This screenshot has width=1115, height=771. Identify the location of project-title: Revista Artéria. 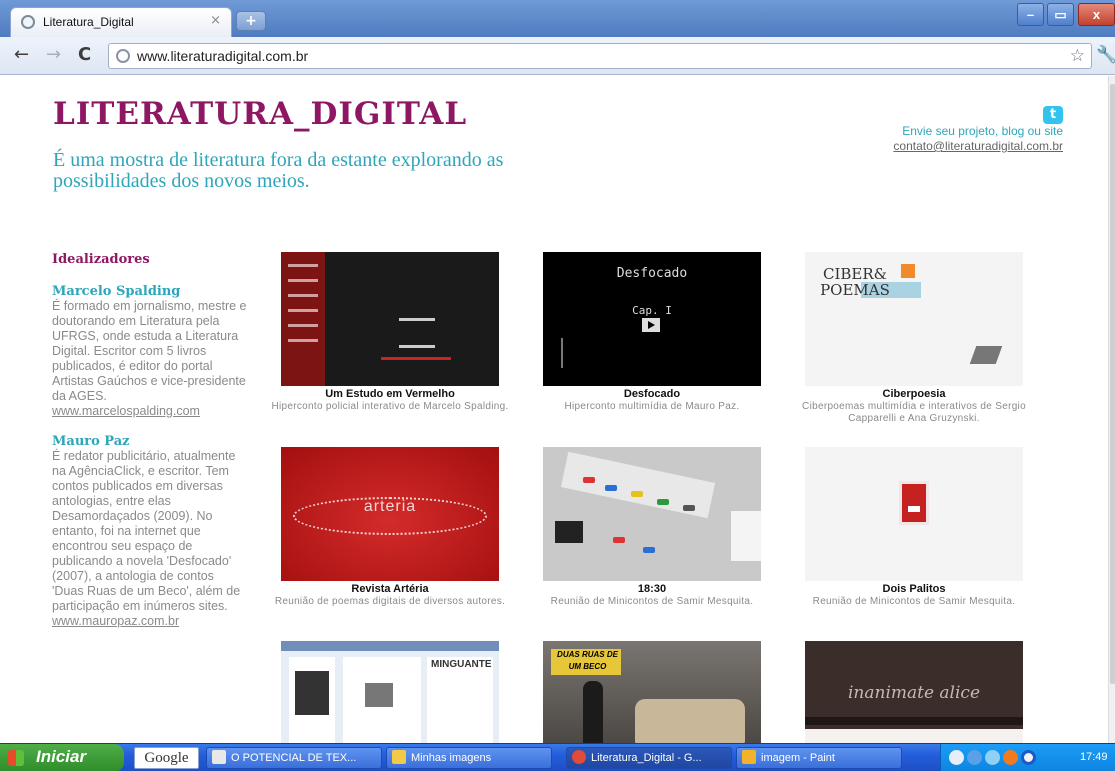
(390, 589).